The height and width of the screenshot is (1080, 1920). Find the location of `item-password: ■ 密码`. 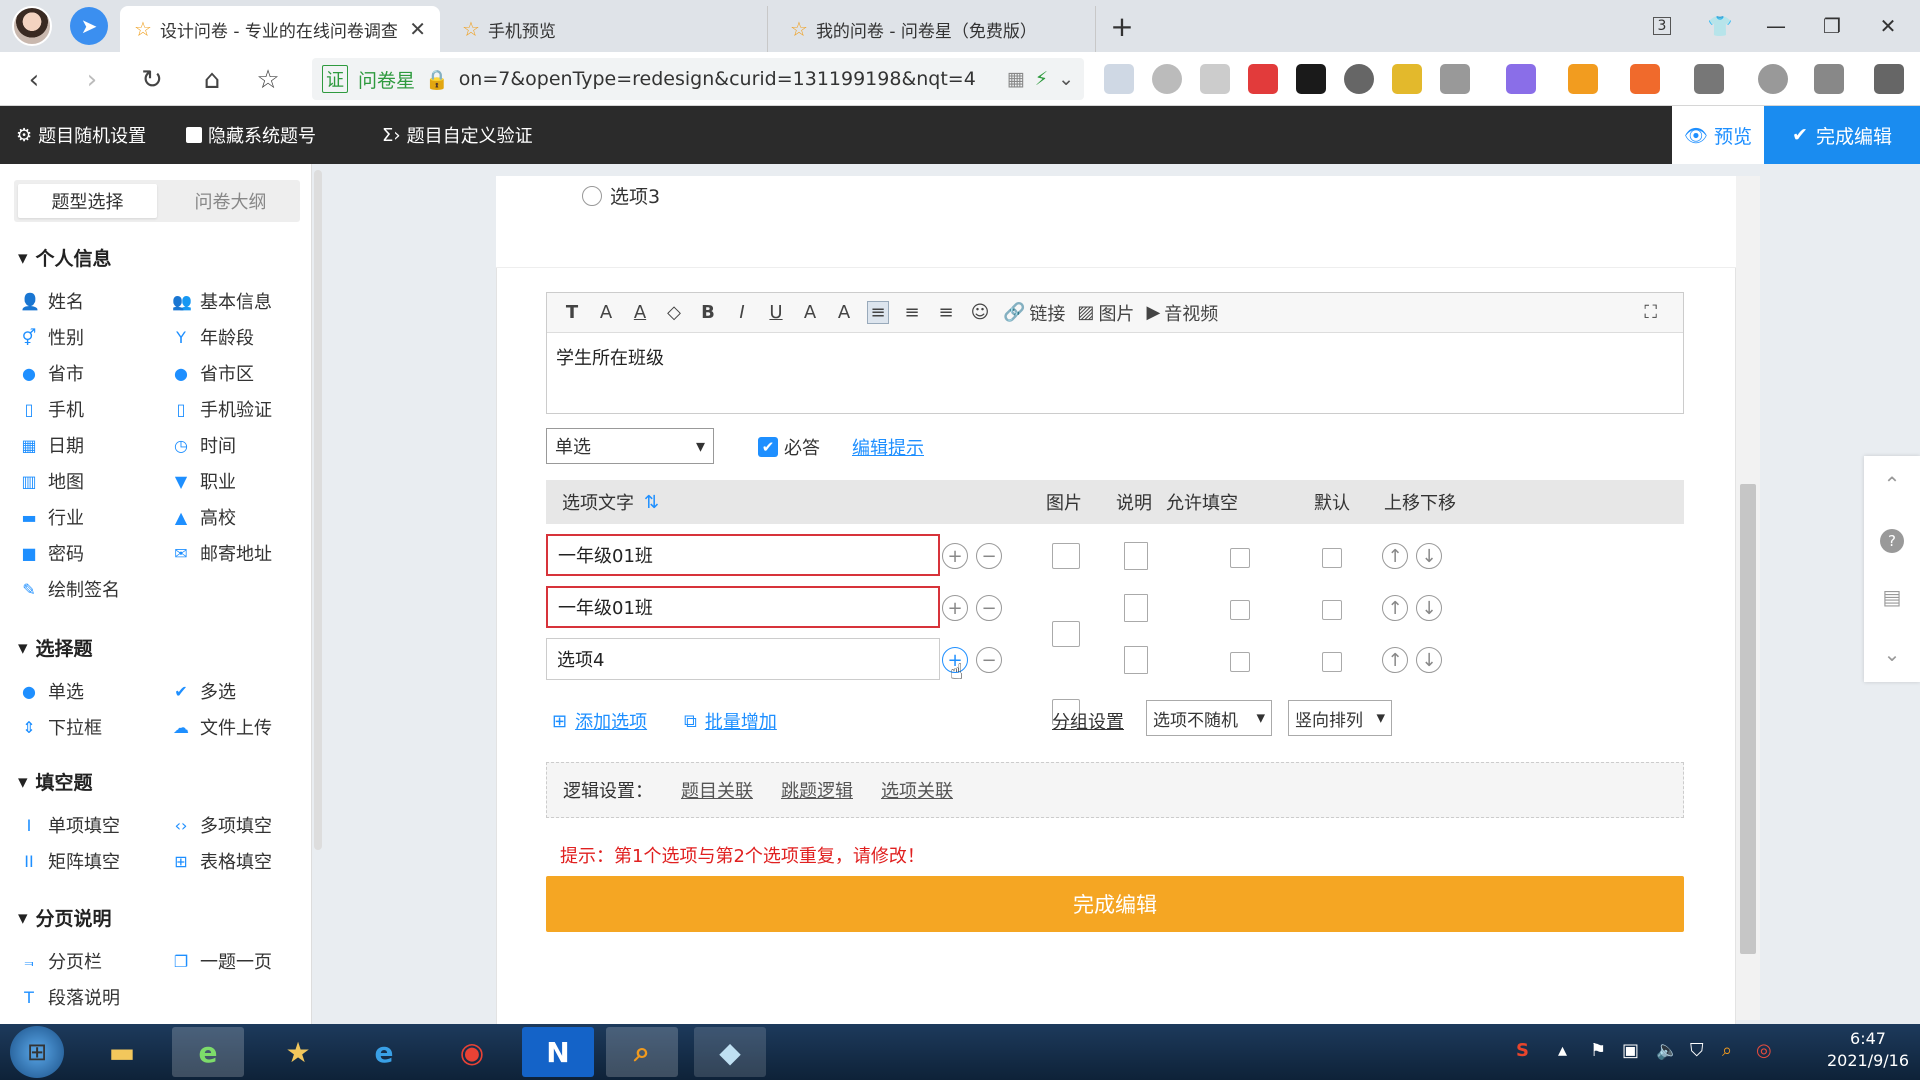

item-password: ■ 密码 is located at coordinates (52, 553).